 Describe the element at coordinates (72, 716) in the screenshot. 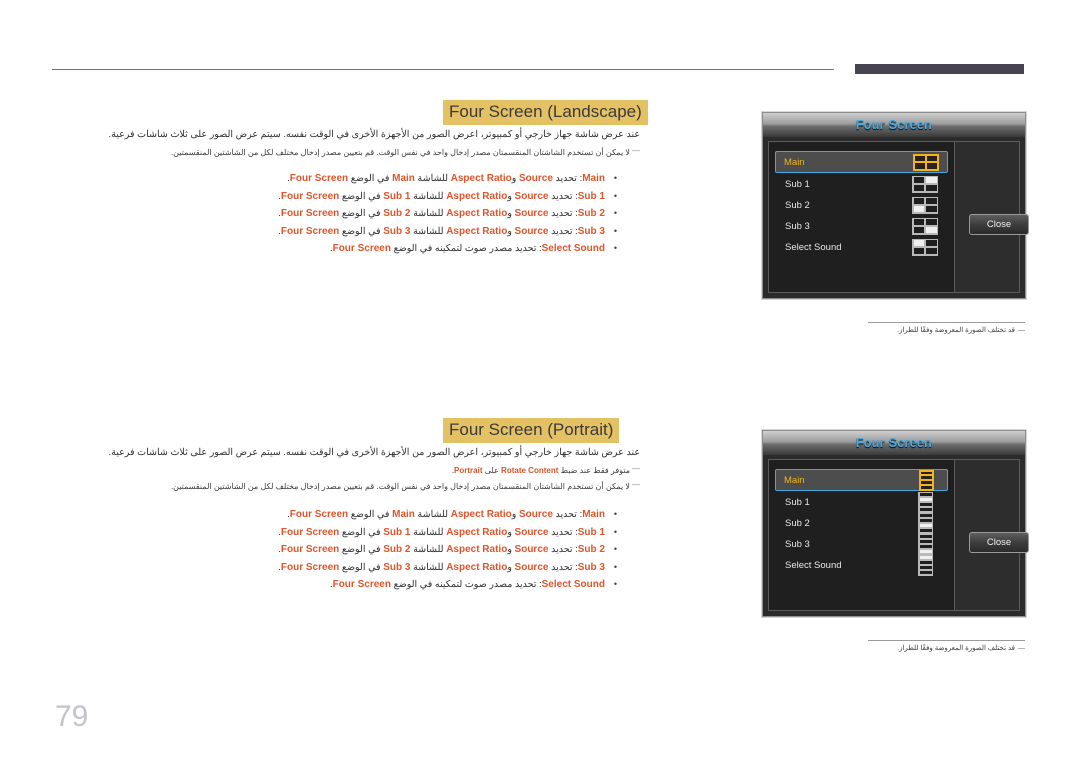

I see `page-number: 79` at that location.